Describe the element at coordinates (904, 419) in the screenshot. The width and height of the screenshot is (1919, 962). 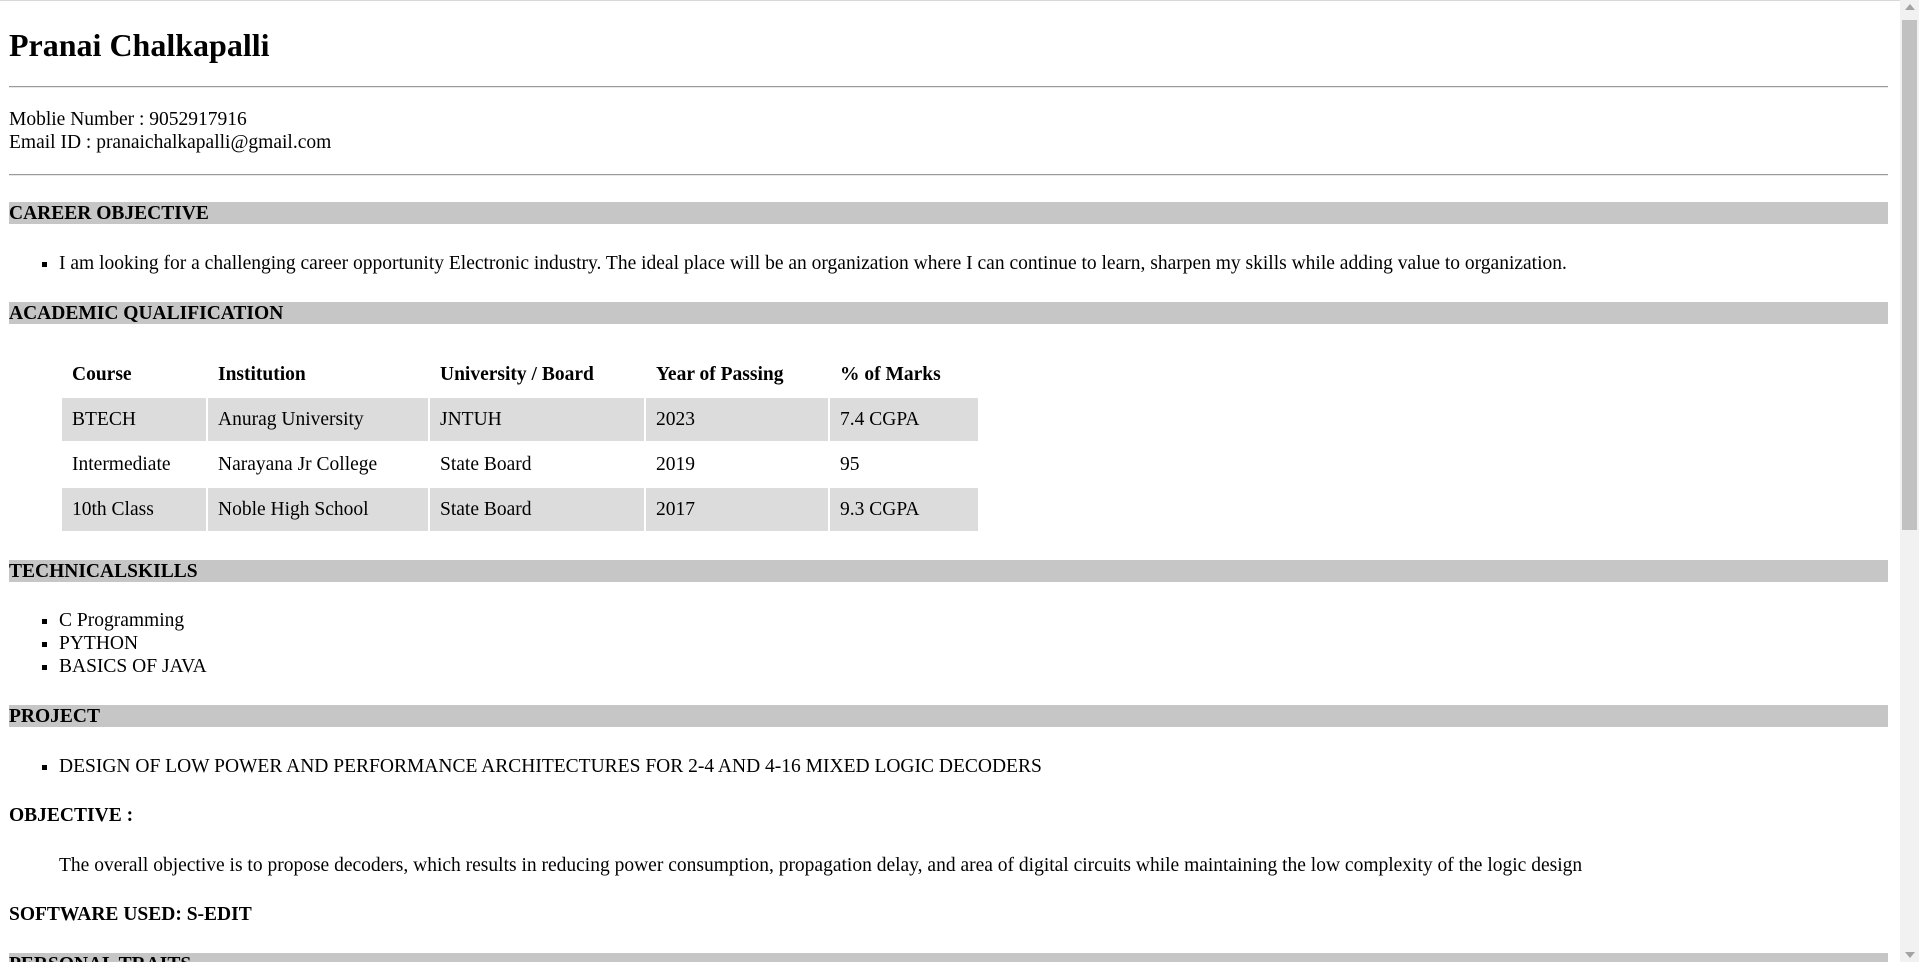
I see `table-cell: 7.4 CGPA` at that location.